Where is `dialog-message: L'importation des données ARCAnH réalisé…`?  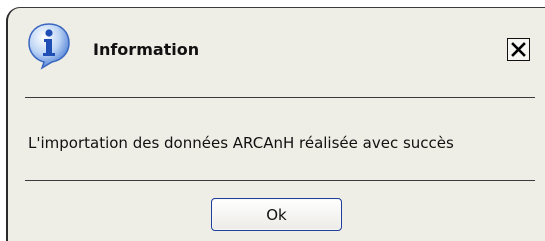
dialog-message: L'importation des données ARCAnH réalisé… is located at coordinates (241, 143).